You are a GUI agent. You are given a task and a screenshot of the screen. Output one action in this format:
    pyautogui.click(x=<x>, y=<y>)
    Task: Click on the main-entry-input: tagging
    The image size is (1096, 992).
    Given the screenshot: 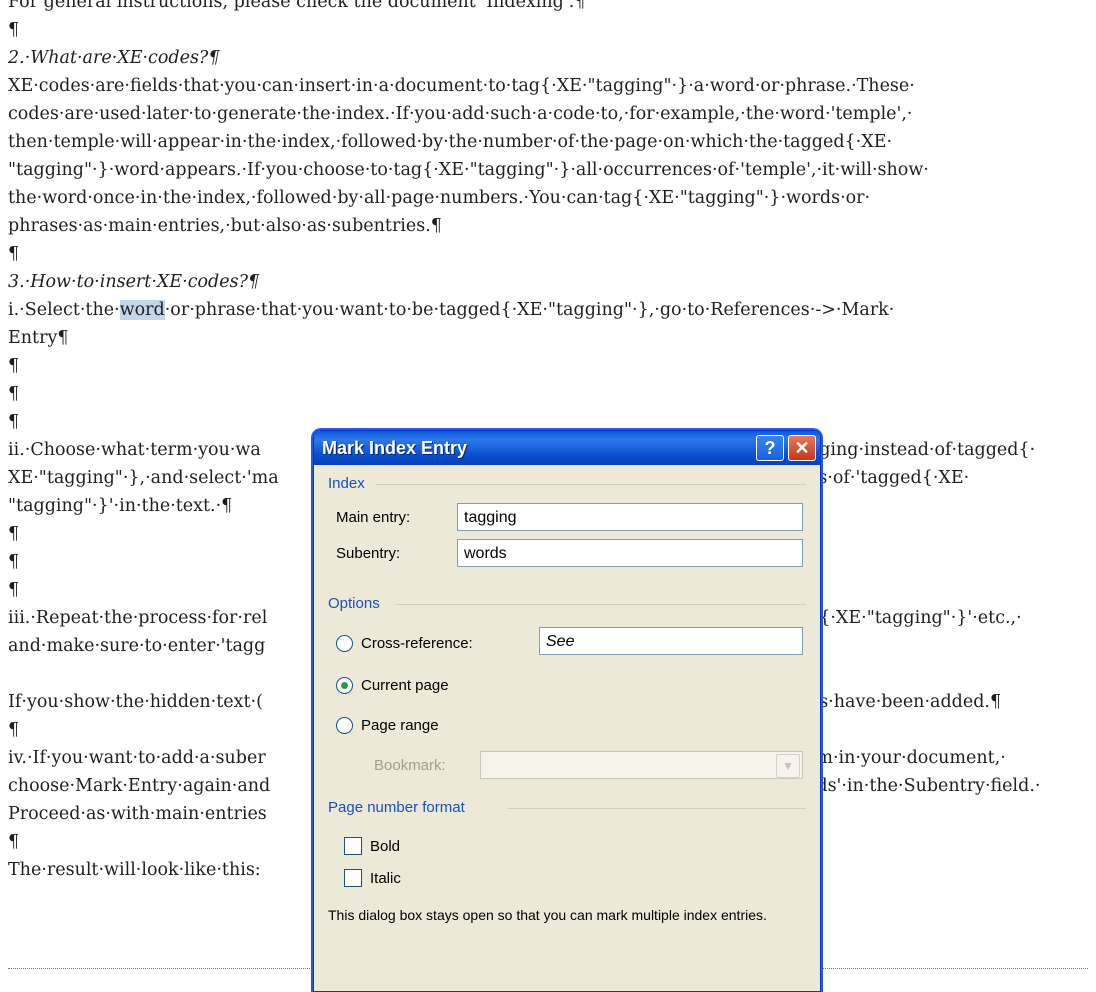 What is the action you would take?
    pyautogui.click(x=630, y=517)
    